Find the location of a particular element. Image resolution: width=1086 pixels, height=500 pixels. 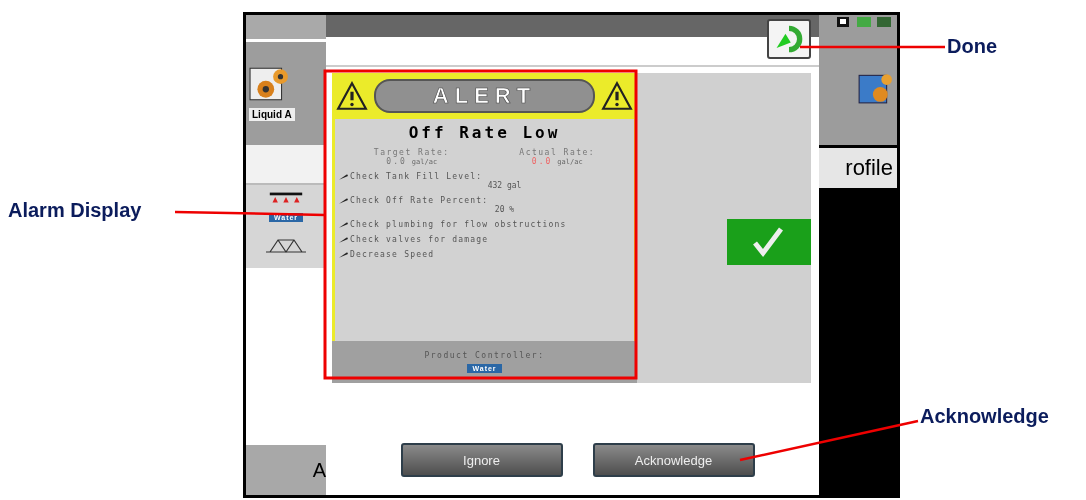

check-item: Check plumbing for flow obstructions is located at coordinates (458, 224).